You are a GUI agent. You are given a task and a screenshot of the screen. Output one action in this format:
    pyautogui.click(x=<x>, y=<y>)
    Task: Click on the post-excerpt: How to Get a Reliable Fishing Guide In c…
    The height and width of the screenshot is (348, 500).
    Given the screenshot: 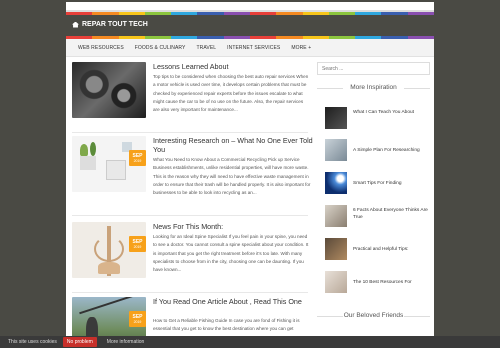 What is the action you would take?
    pyautogui.click(x=226, y=325)
    